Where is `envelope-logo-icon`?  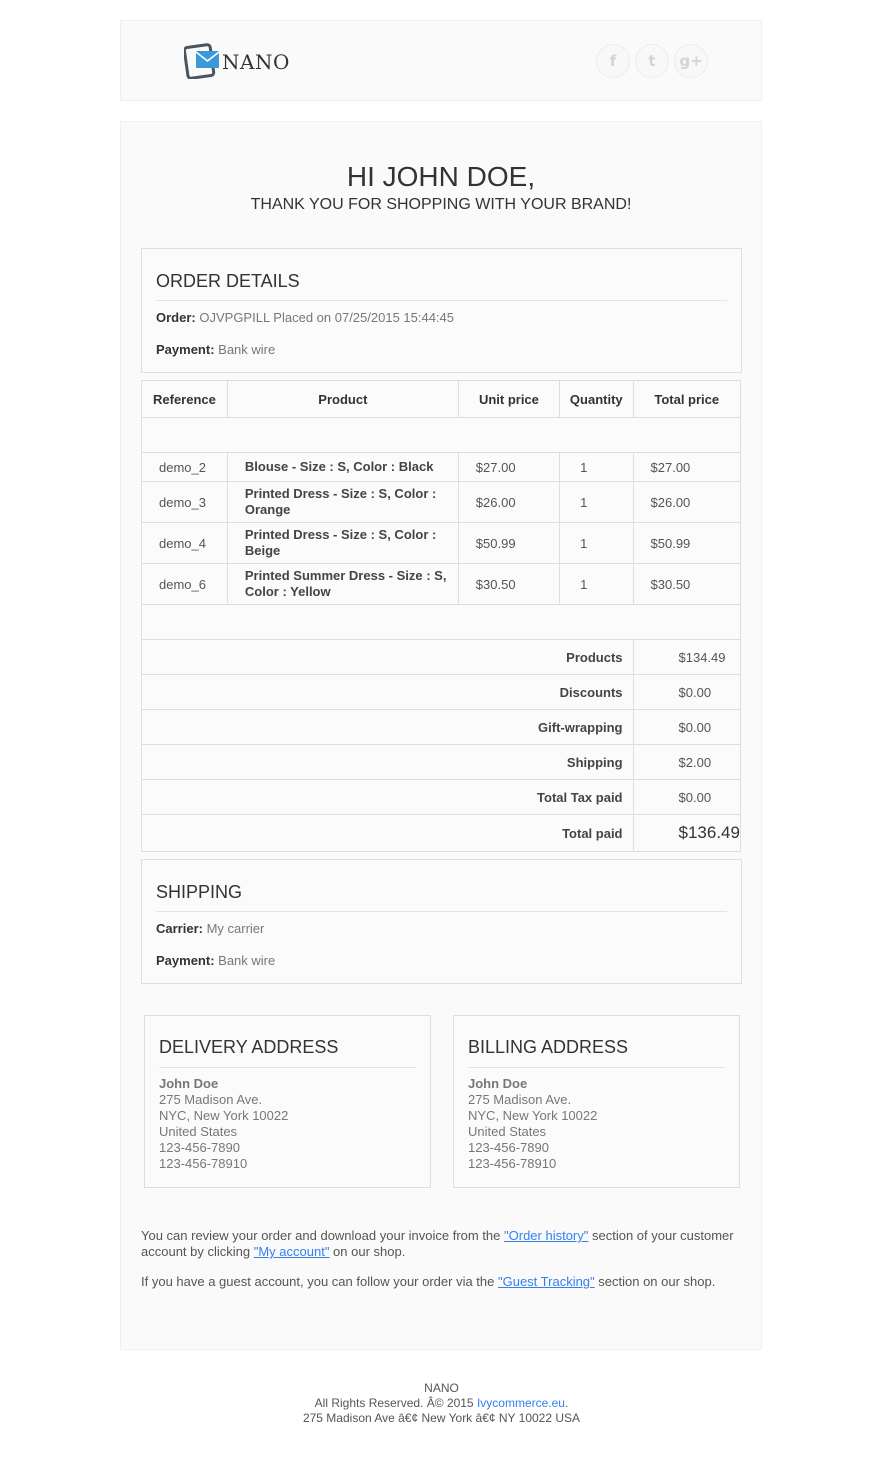
envelope-logo-icon is located at coordinates (202, 61).